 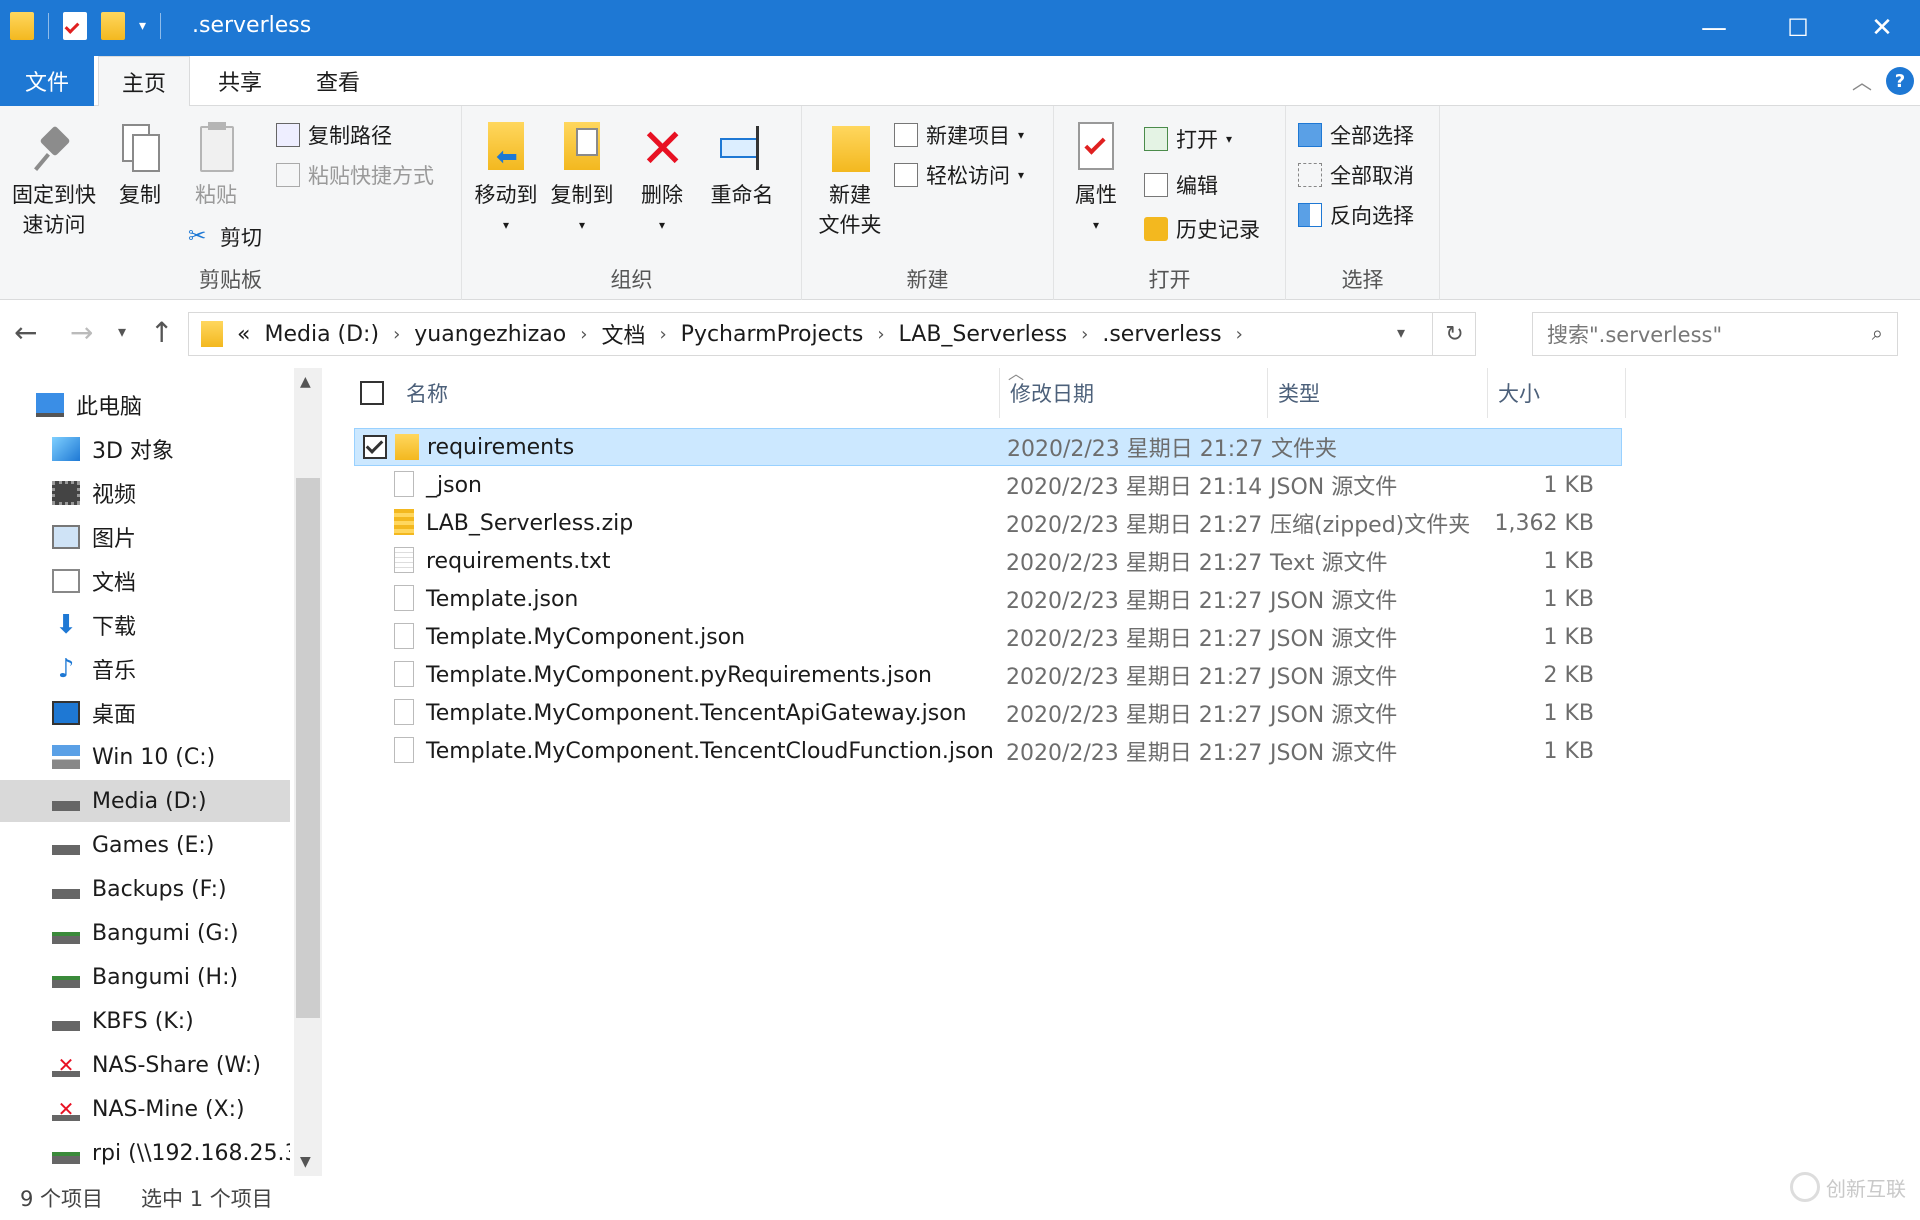 What do you see at coordinates (338, 81) in the screenshot?
I see `tab-view: 查看` at bounding box center [338, 81].